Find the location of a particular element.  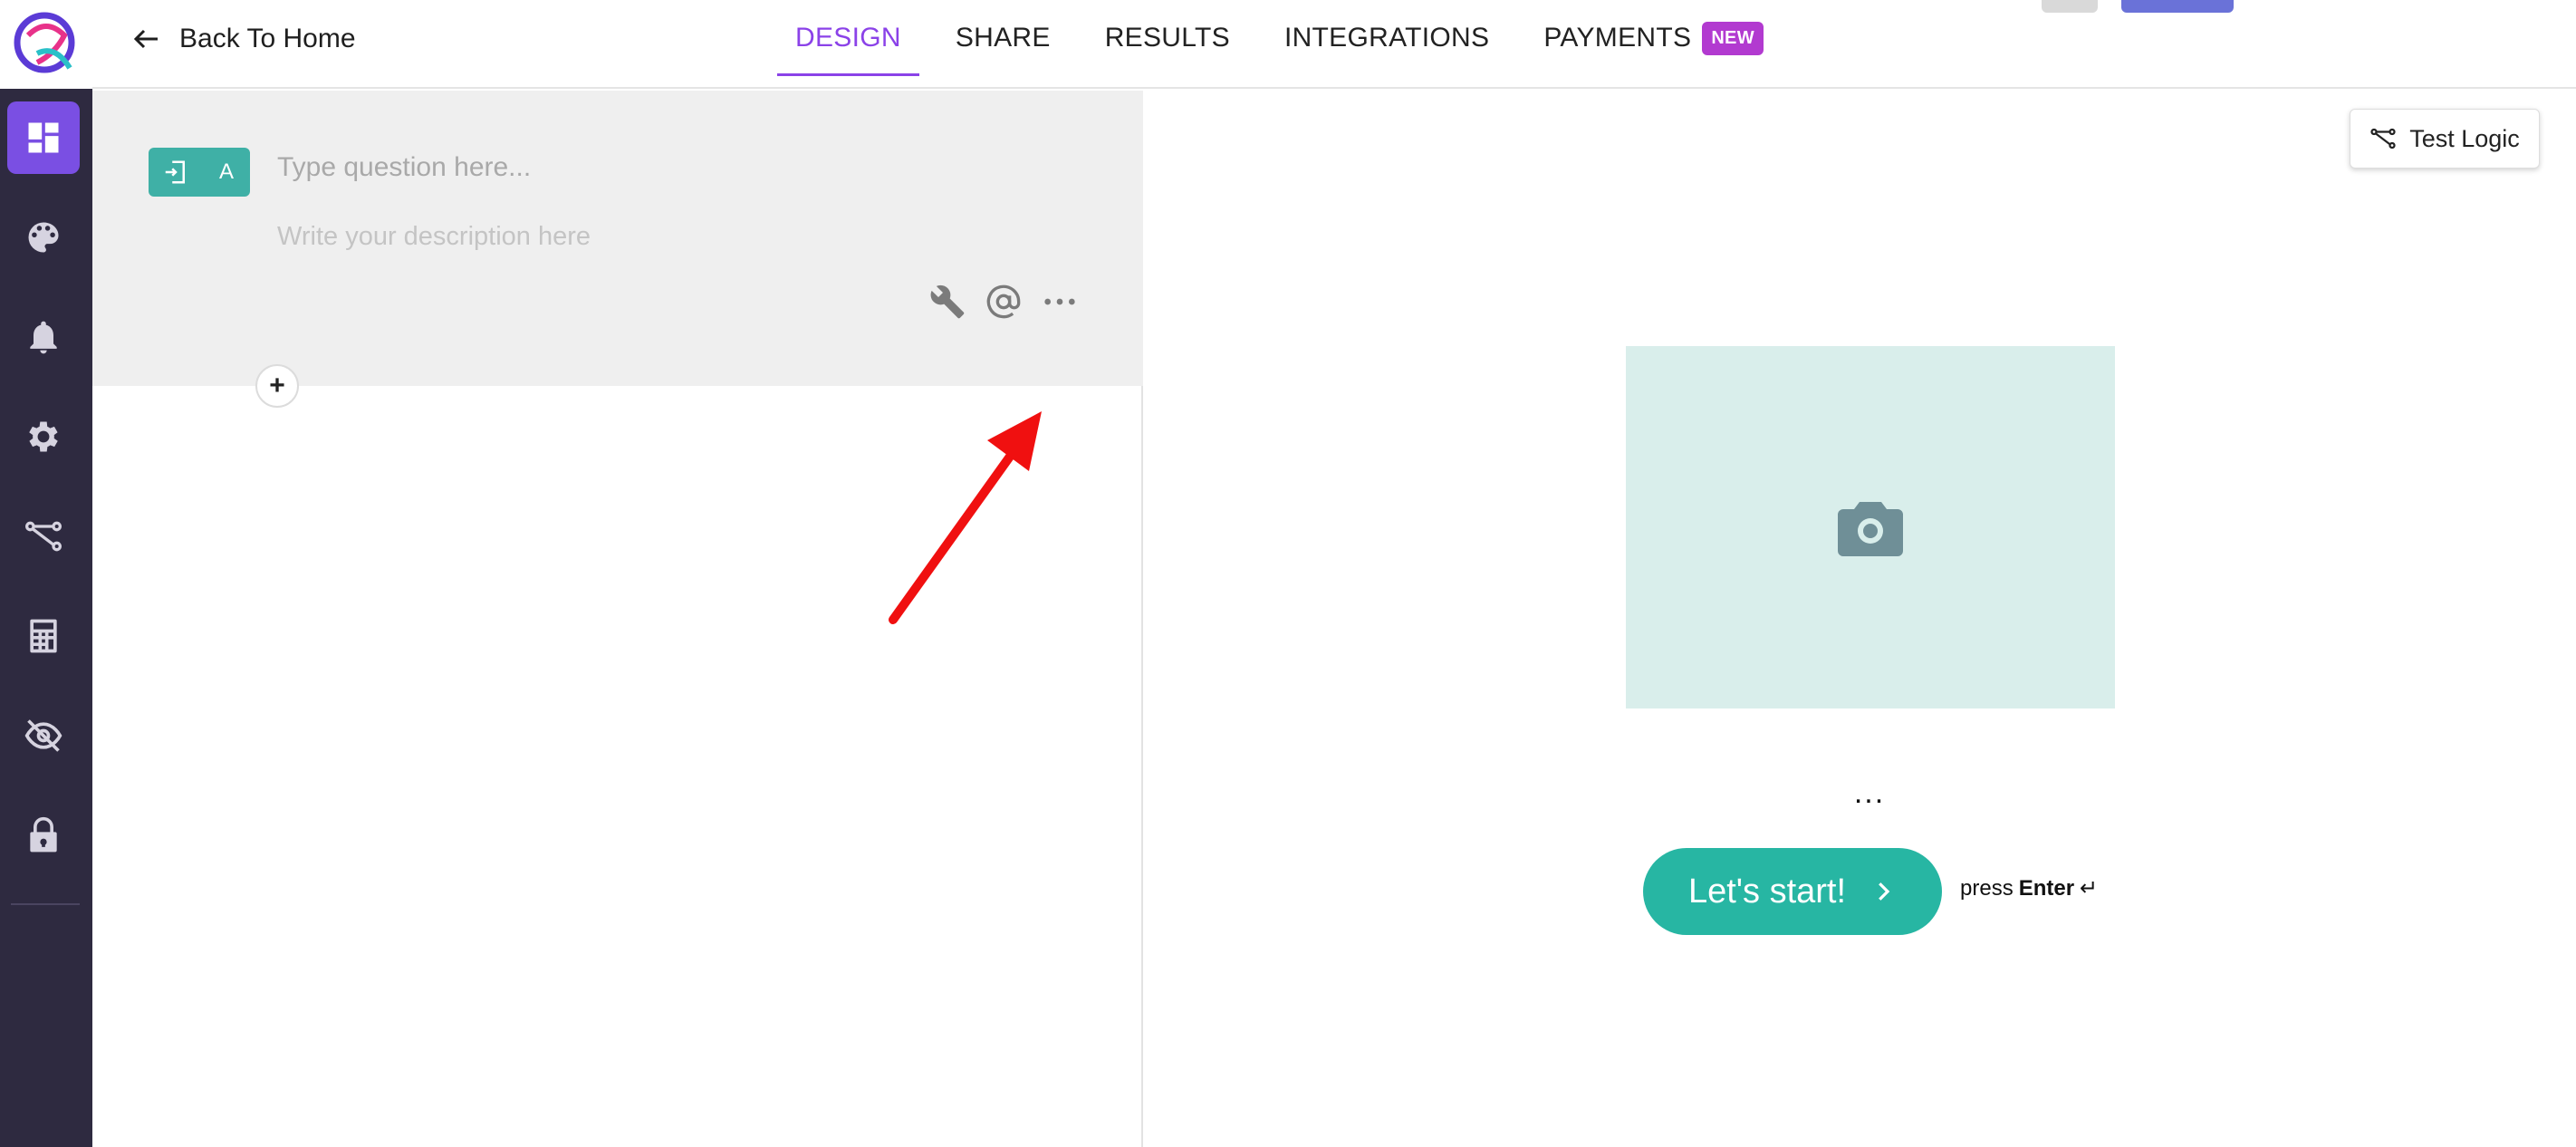

question-card: A is located at coordinates (617, 238).